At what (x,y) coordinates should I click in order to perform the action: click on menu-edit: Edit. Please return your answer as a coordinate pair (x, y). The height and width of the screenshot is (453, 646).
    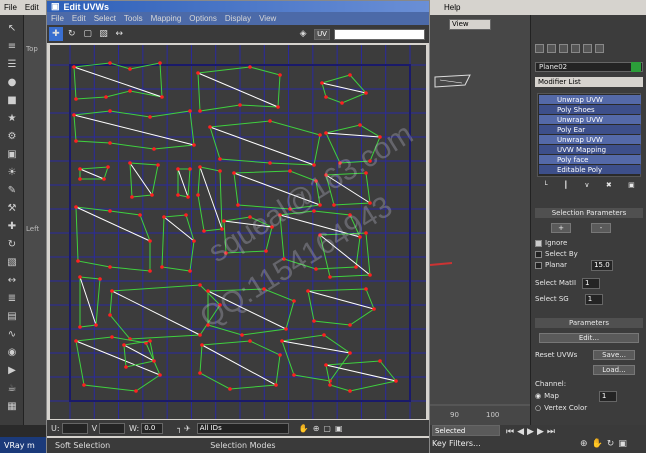
    Looking at the image, I should click on (32, 7).